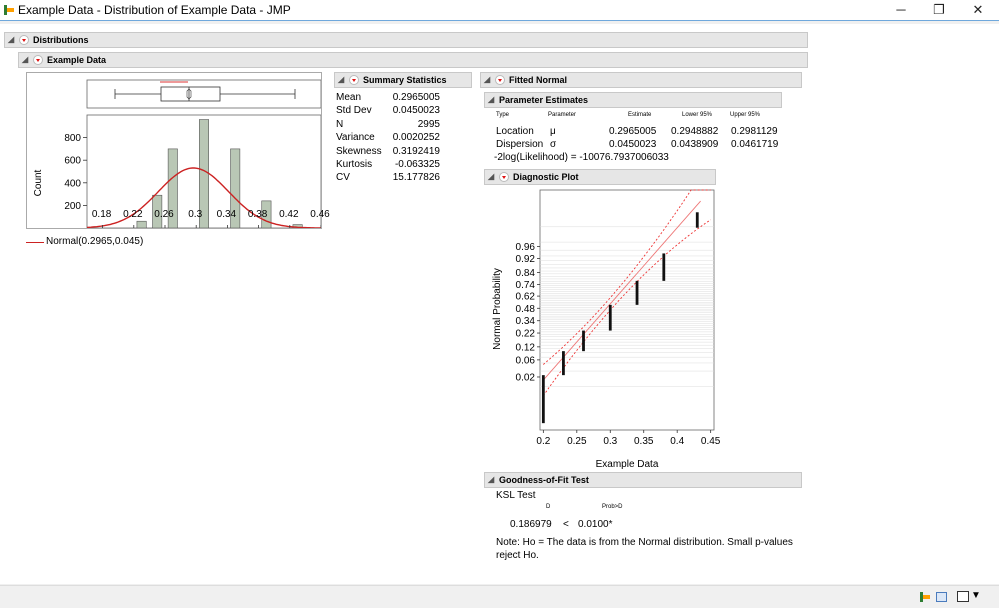 The image size is (999, 608). What do you see at coordinates (526, 377) in the screenshot?
I see `diagnostic-y-tick-label: 0.02` at bounding box center [526, 377].